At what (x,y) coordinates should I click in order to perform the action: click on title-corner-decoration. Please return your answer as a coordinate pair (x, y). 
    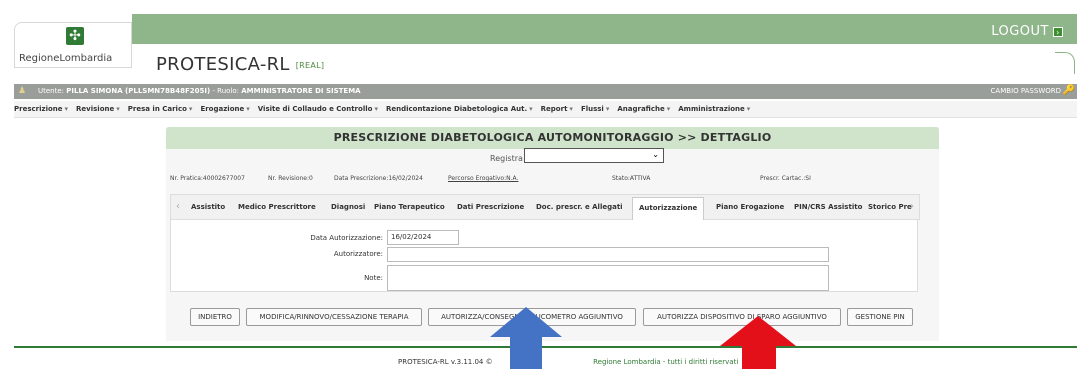
    Looking at the image, I should click on (1065, 63).